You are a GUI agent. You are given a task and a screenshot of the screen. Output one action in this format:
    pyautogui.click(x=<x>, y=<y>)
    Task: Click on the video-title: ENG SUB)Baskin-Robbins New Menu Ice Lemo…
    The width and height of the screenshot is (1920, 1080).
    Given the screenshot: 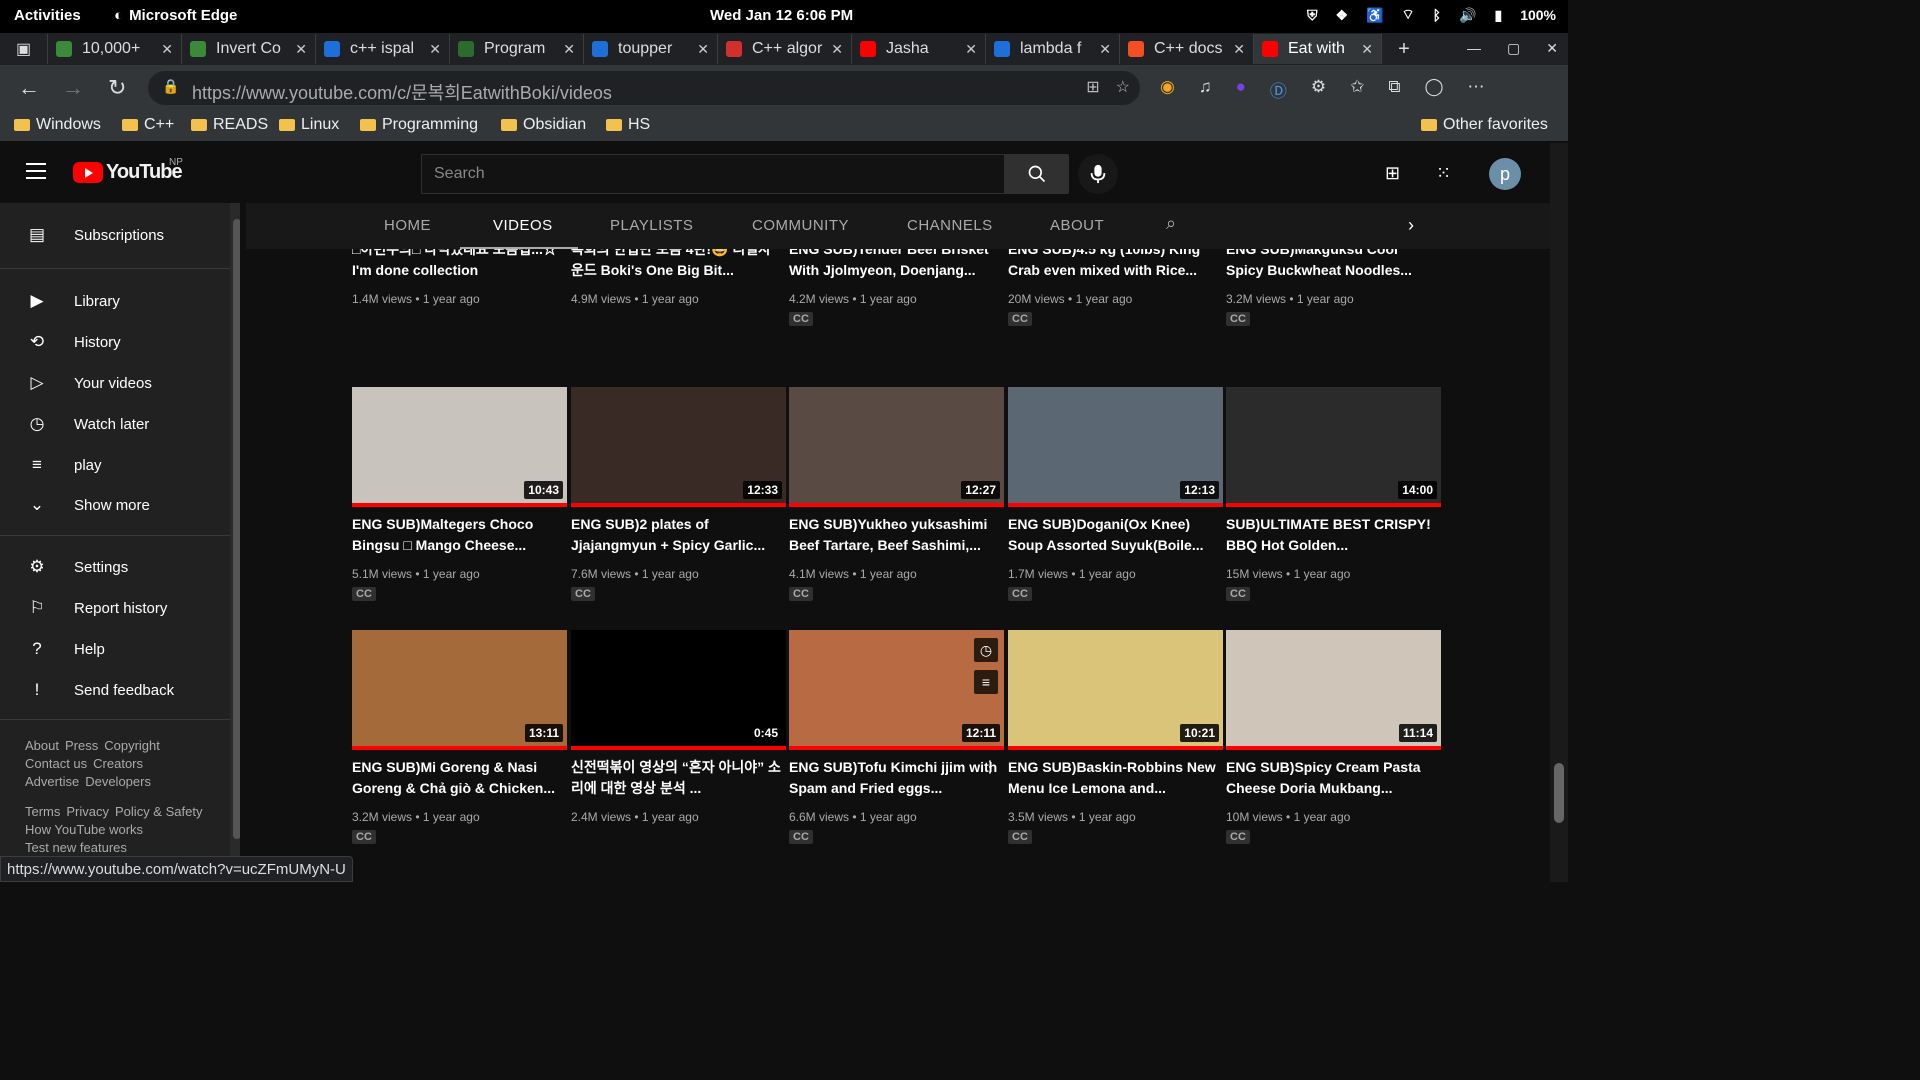 What is the action you would take?
    pyautogui.click(x=1113, y=778)
    